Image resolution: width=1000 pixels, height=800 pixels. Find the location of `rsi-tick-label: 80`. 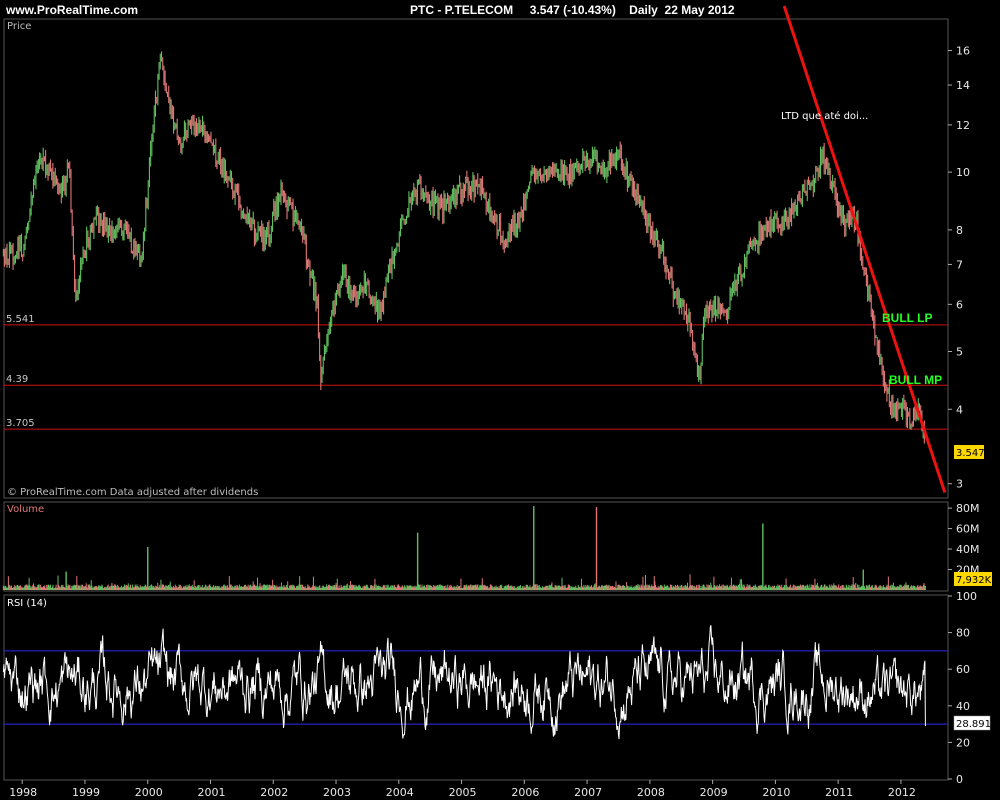

rsi-tick-label: 80 is located at coordinates (963, 633).